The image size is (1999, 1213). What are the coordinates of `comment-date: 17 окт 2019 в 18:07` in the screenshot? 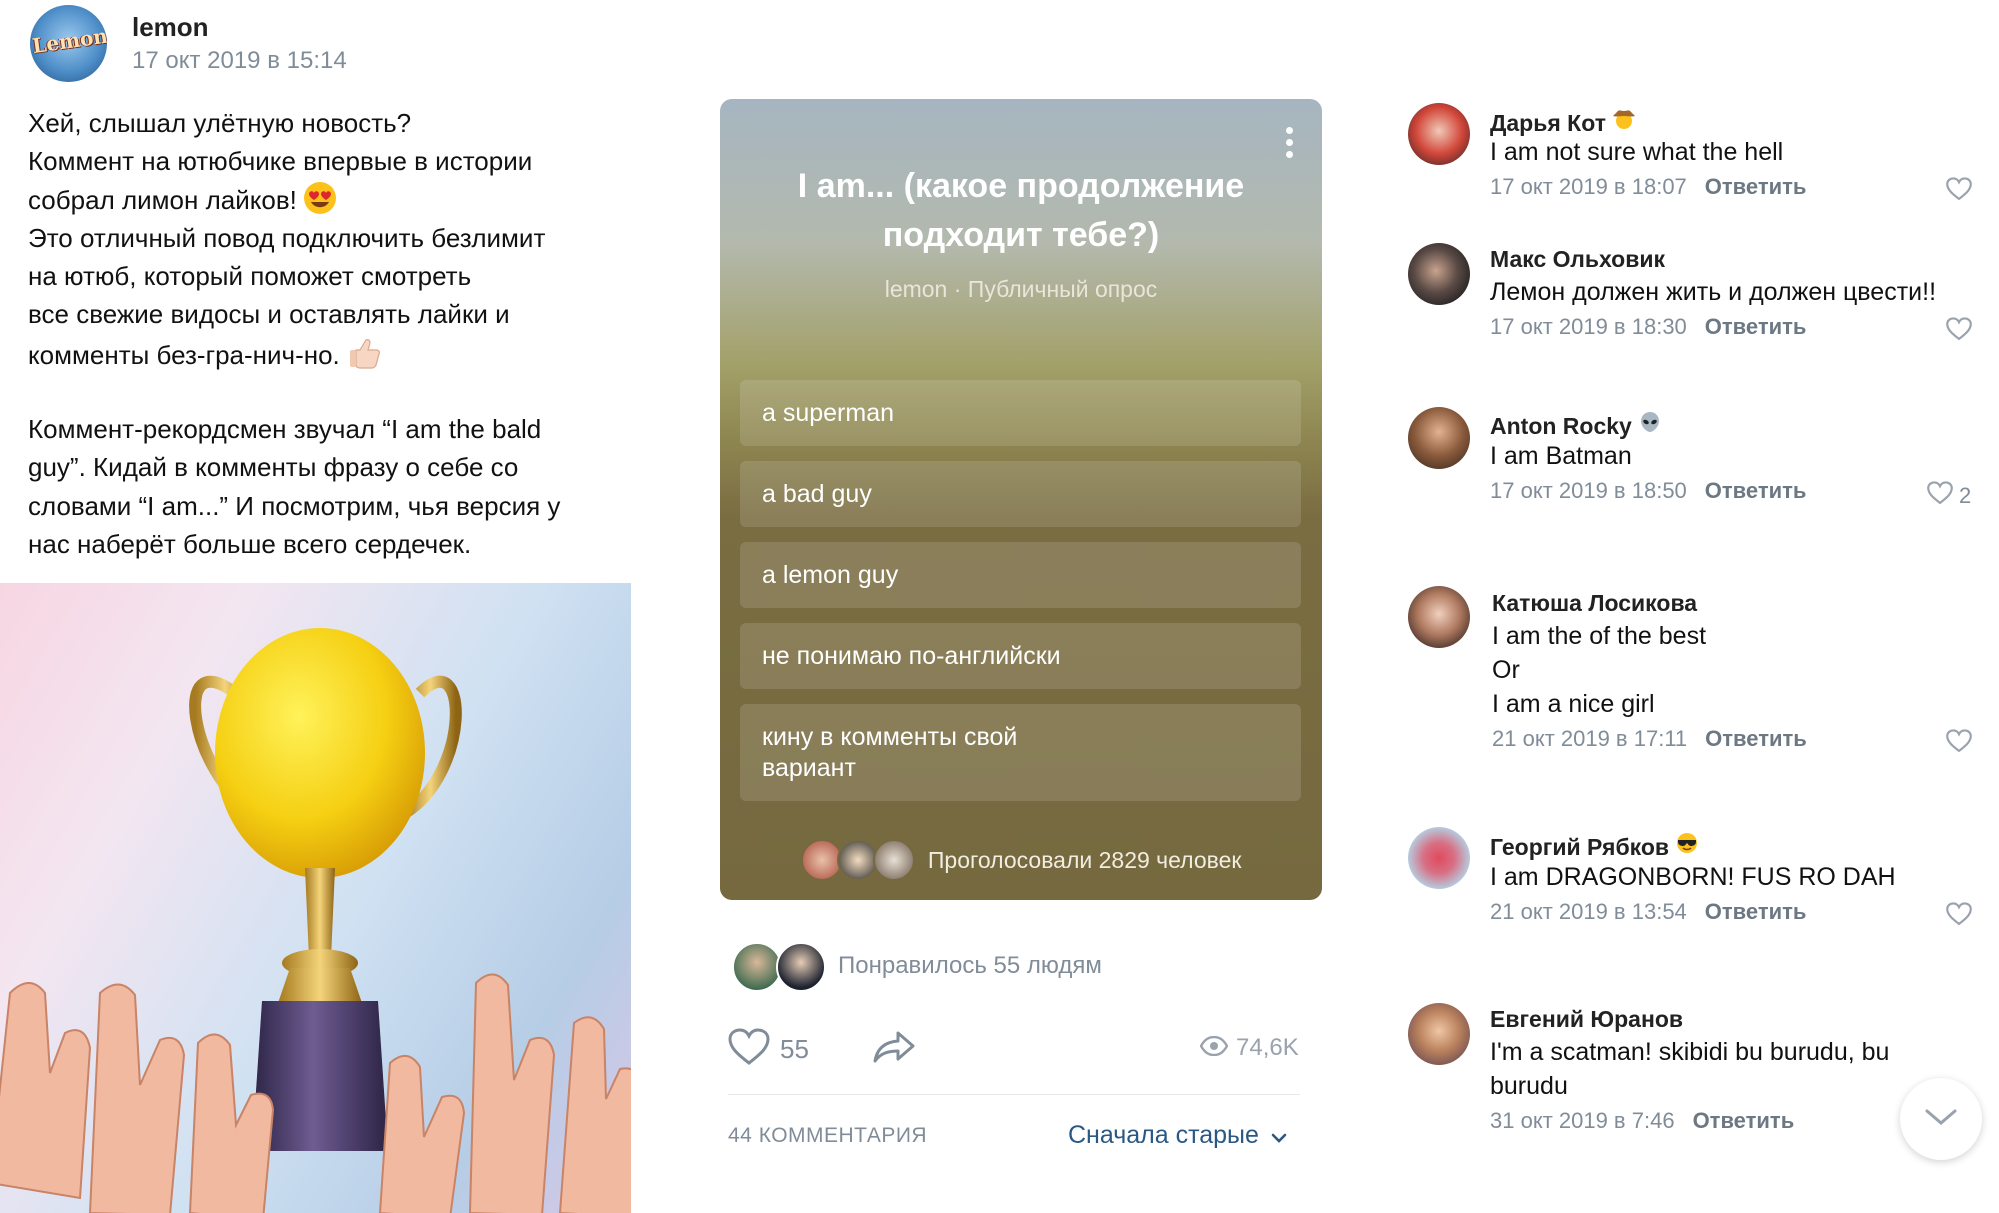 It's located at (1588, 186).